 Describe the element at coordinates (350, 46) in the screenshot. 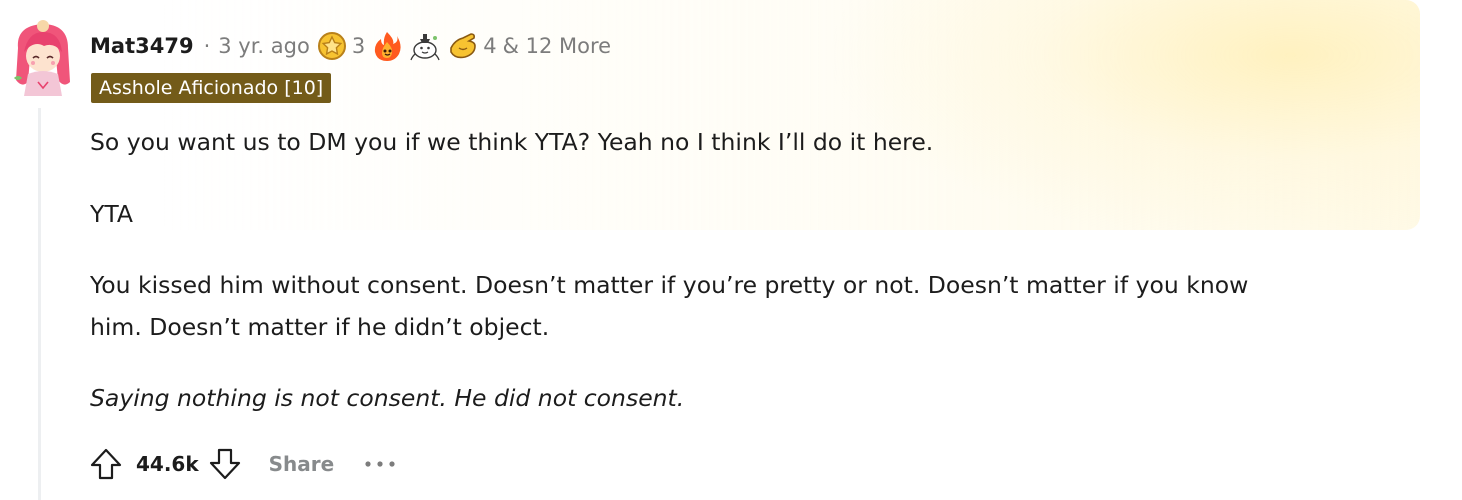

I see `comment-meta: Mat3479 · 3 yr. ago 3 4 & 12 More` at that location.